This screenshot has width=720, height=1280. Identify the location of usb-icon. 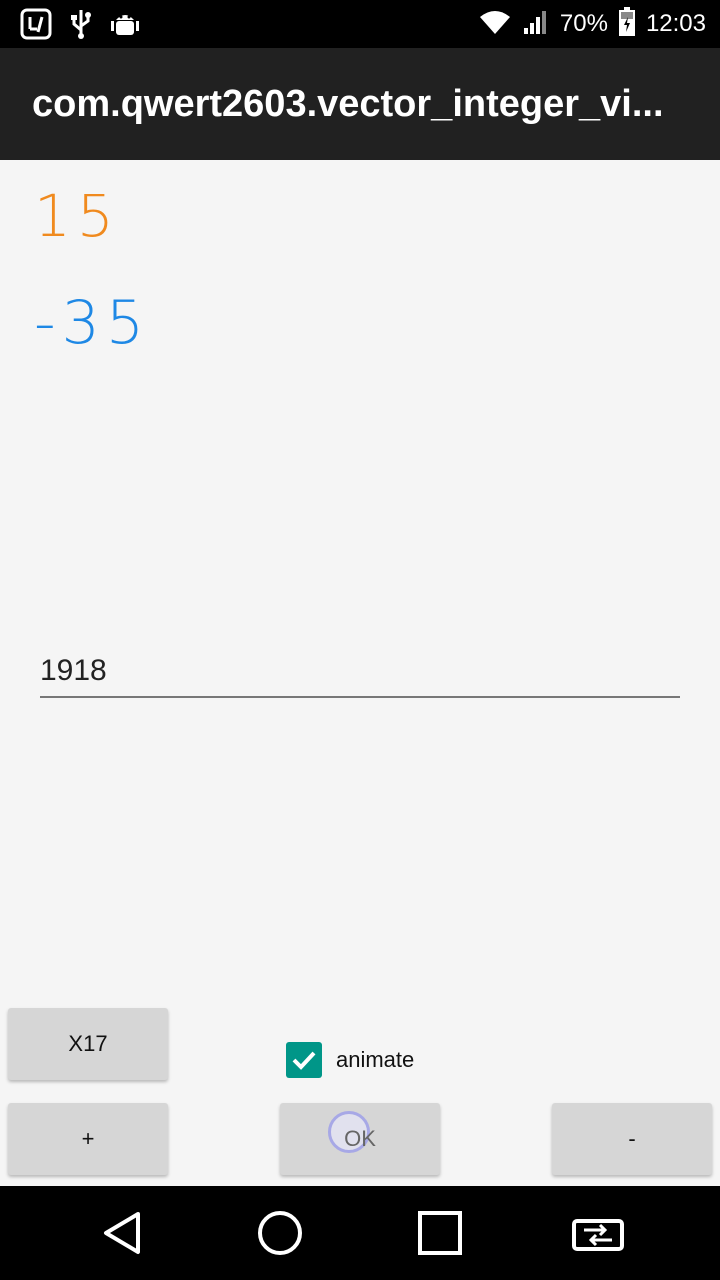
(81, 26).